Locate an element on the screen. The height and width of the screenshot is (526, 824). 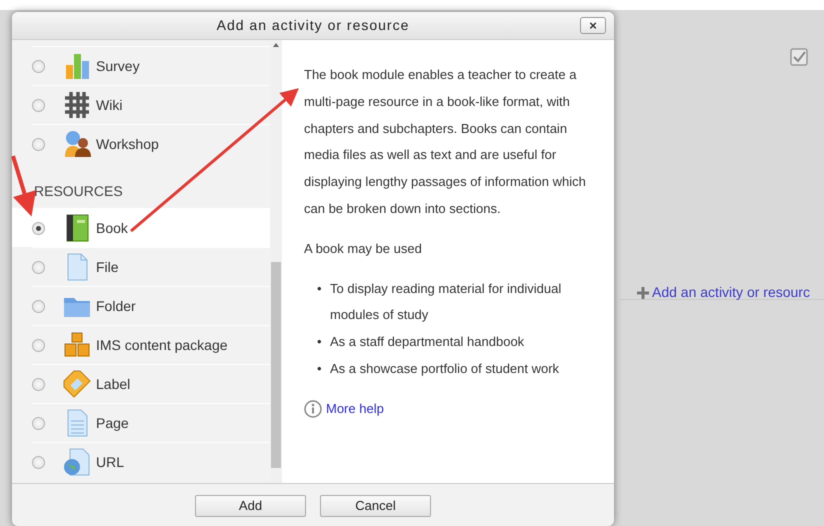
info-icon is located at coordinates (313, 409).